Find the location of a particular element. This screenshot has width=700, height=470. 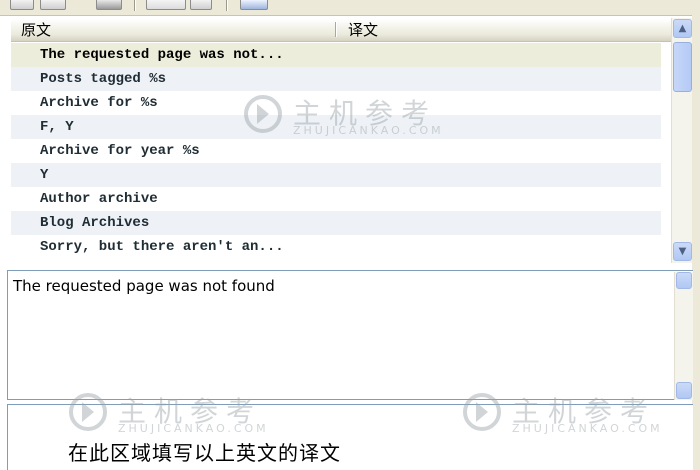

toolbar-button-window is located at coordinates (201, 5).